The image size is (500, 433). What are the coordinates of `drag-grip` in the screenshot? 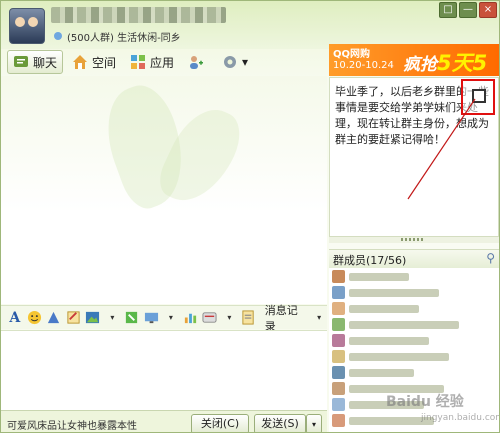 It's located at (413, 239).